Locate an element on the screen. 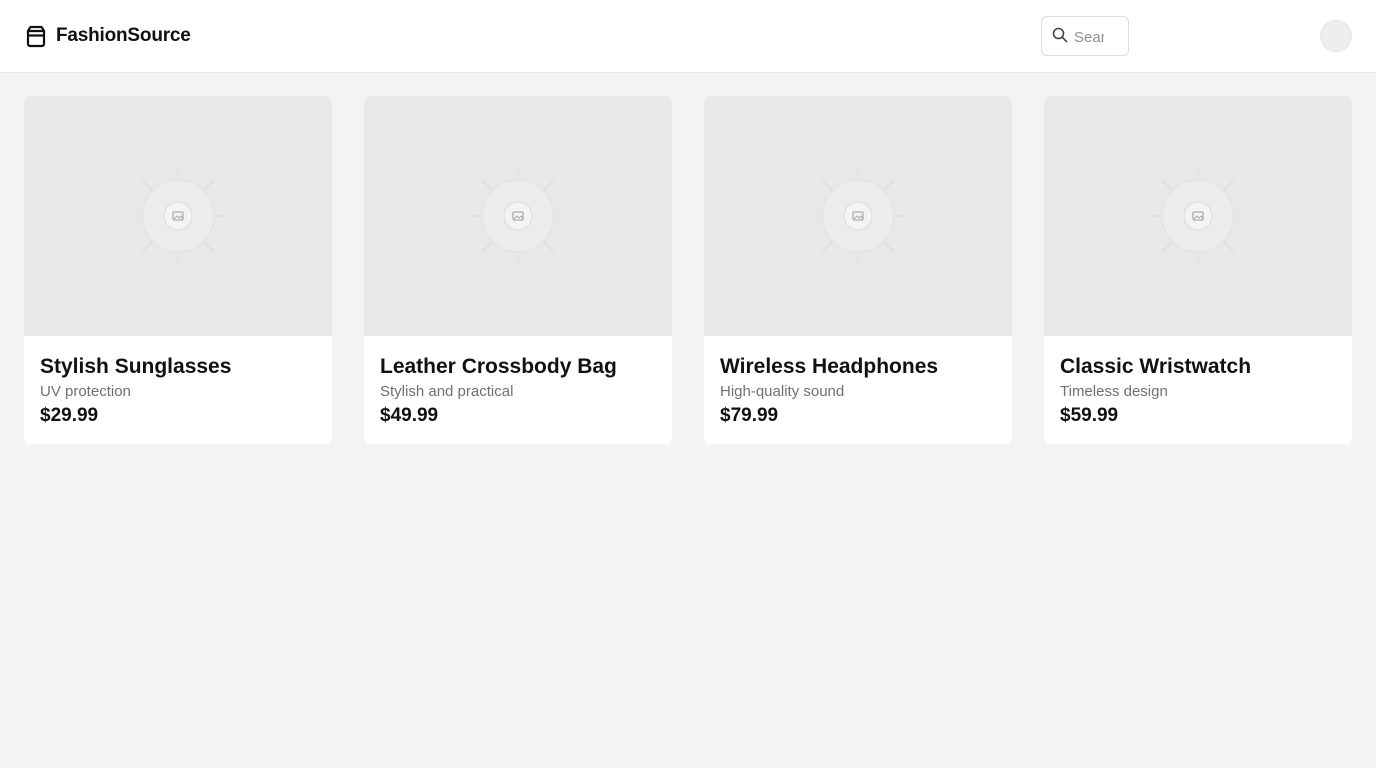  product-title: Classic Wristwatch is located at coordinates (1198, 367).